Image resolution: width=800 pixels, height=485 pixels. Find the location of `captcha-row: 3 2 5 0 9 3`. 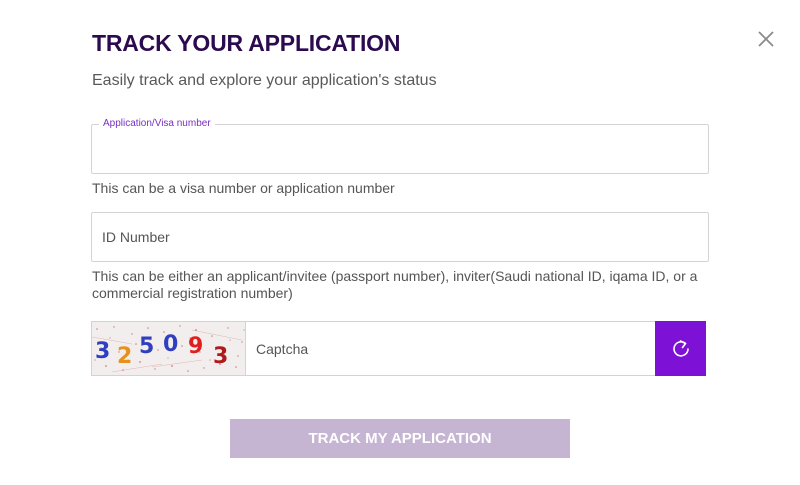

captcha-row: 3 2 5 0 9 3 is located at coordinates (398, 348).